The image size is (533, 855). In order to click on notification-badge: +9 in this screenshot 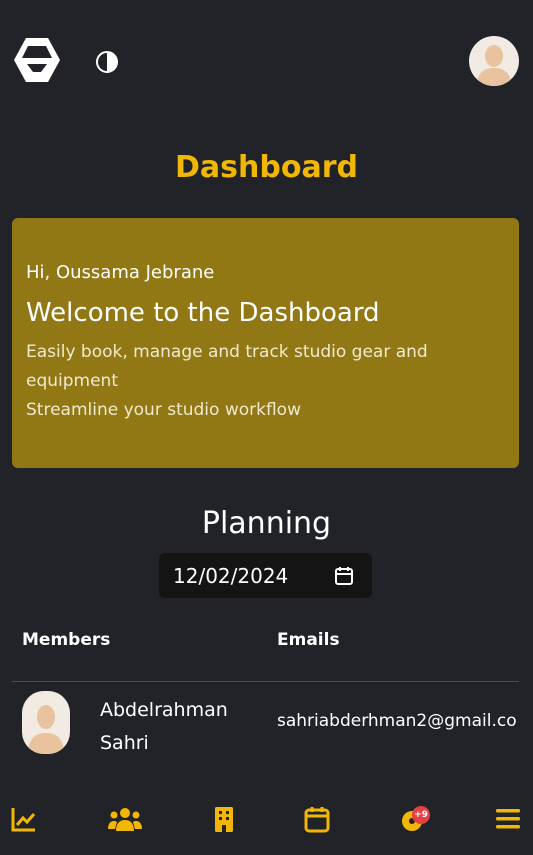, I will do `click(421, 815)`.